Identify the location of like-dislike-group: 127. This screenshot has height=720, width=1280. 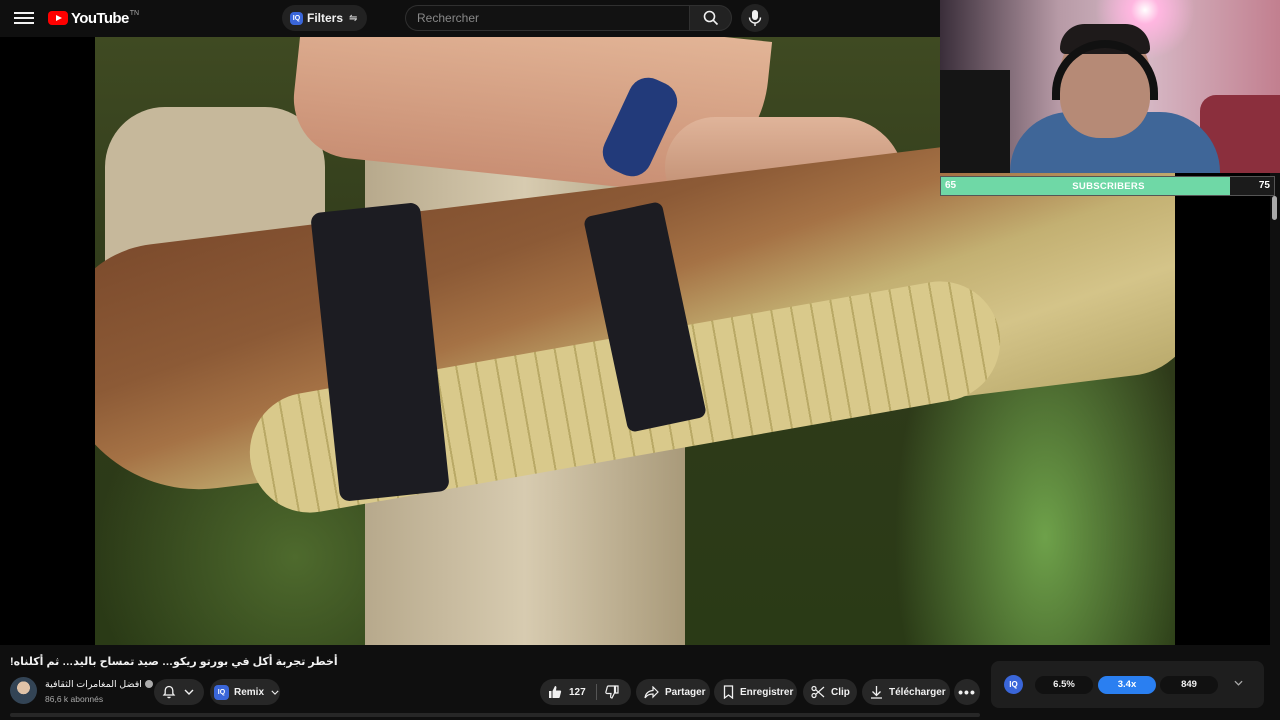
(585, 692).